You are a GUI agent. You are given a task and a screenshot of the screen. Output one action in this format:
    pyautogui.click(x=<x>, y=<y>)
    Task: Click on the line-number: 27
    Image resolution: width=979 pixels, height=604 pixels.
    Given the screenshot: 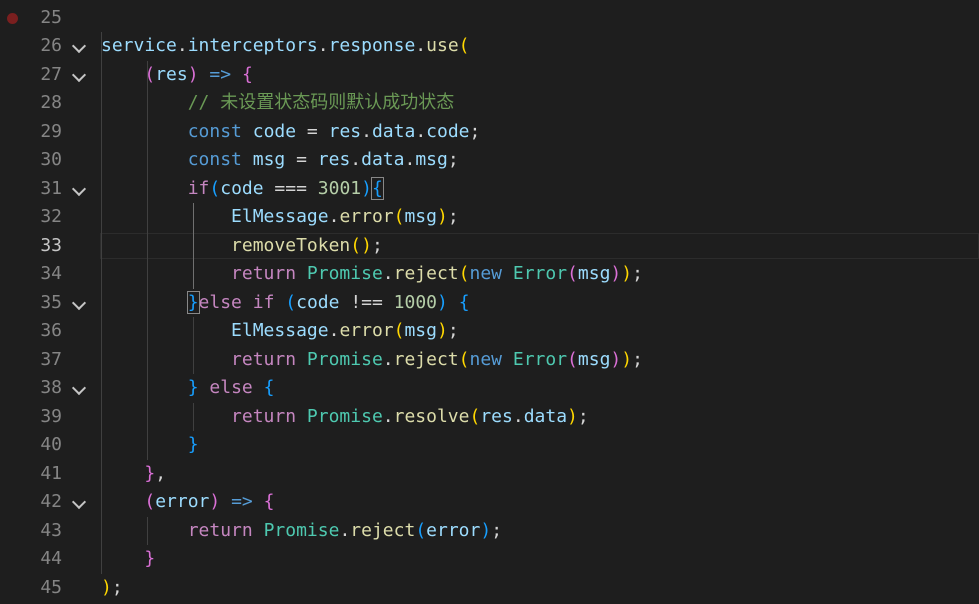 What is the action you would take?
    pyautogui.click(x=51, y=74)
    